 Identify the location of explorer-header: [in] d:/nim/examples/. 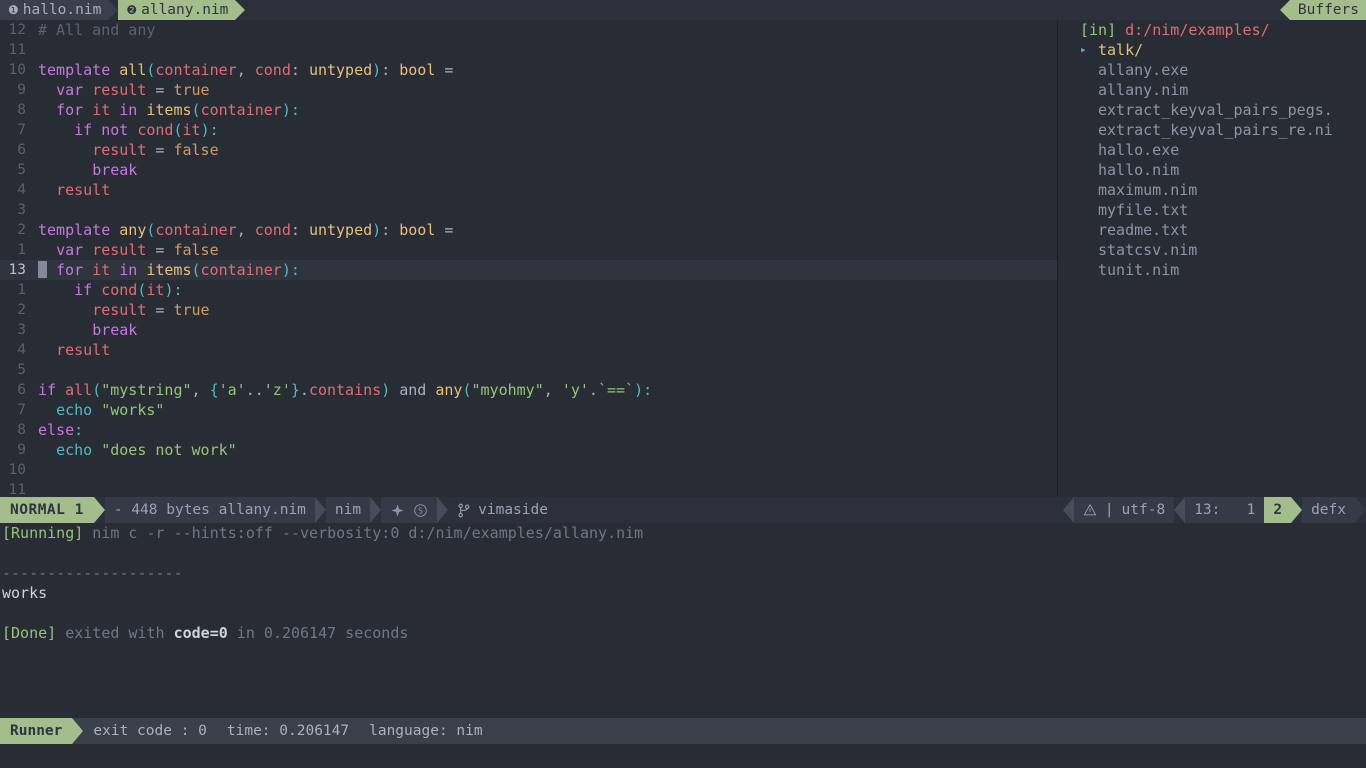
(1212, 30).